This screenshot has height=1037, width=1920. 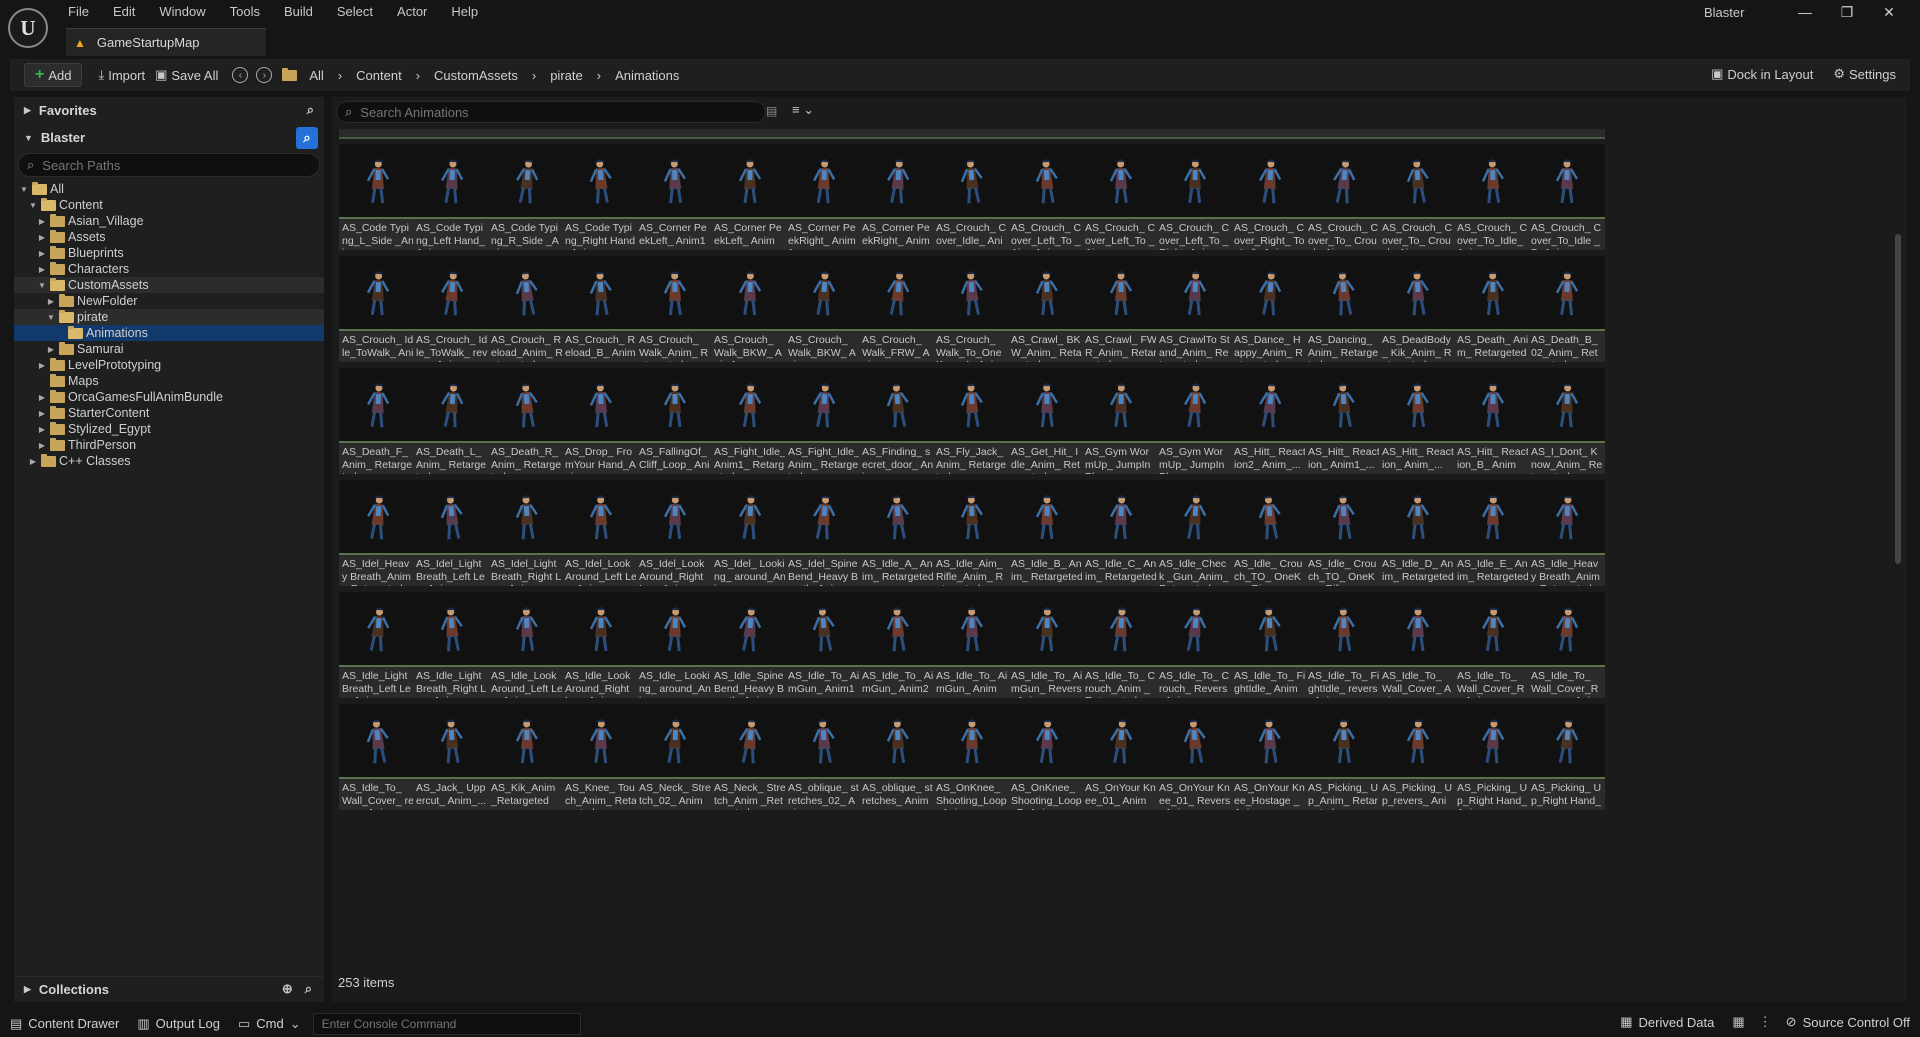 What do you see at coordinates (169, 445) in the screenshot?
I see `tree-item: ▶ ThirdPerson` at bounding box center [169, 445].